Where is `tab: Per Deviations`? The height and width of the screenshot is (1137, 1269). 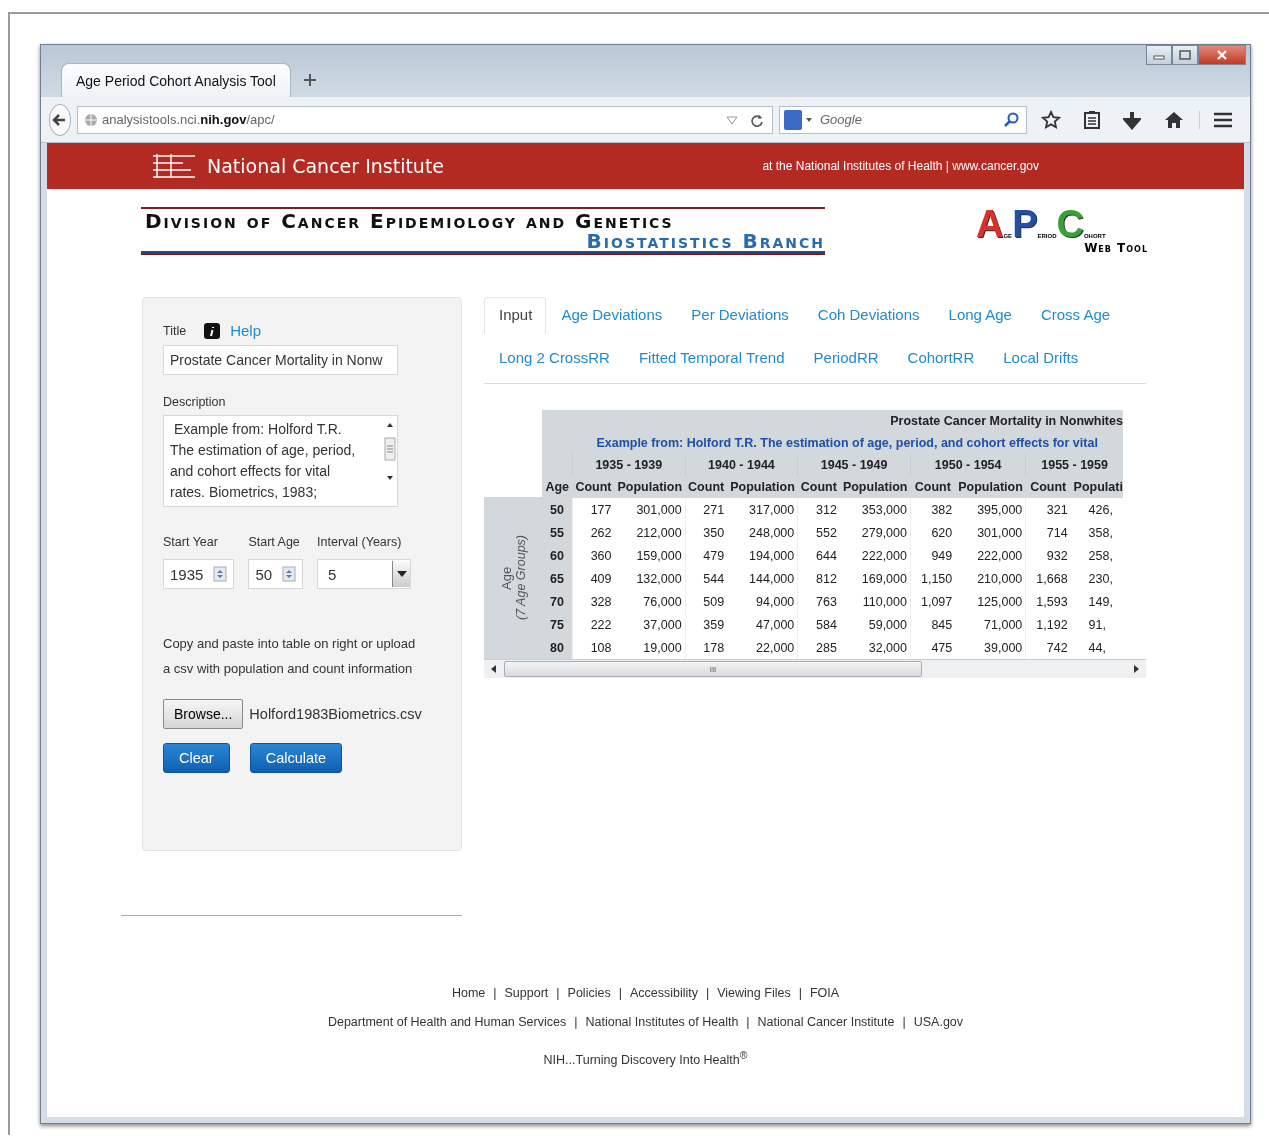 tab: Per Deviations is located at coordinates (739, 315).